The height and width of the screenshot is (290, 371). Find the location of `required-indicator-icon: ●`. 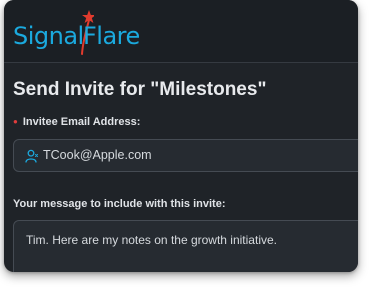

required-indicator-icon: ● is located at coordinates (15, 121).